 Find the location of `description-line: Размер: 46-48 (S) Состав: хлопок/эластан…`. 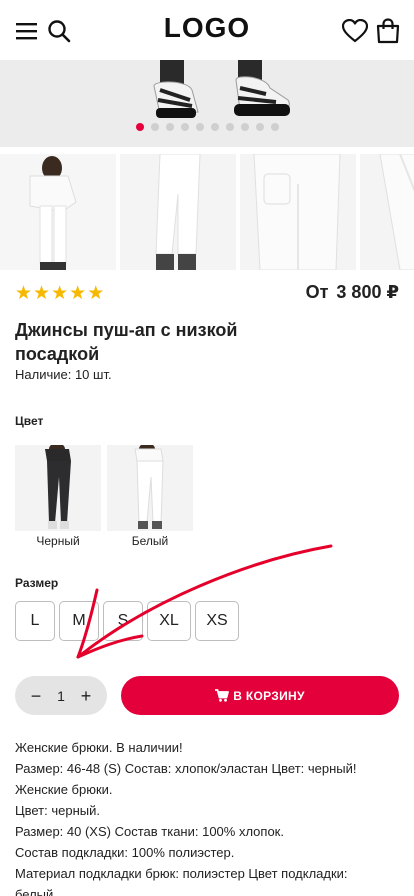

description-line: Размер: 46-48 (S) Состав: хлопок/эластан… is located at coordinates (186, 768).